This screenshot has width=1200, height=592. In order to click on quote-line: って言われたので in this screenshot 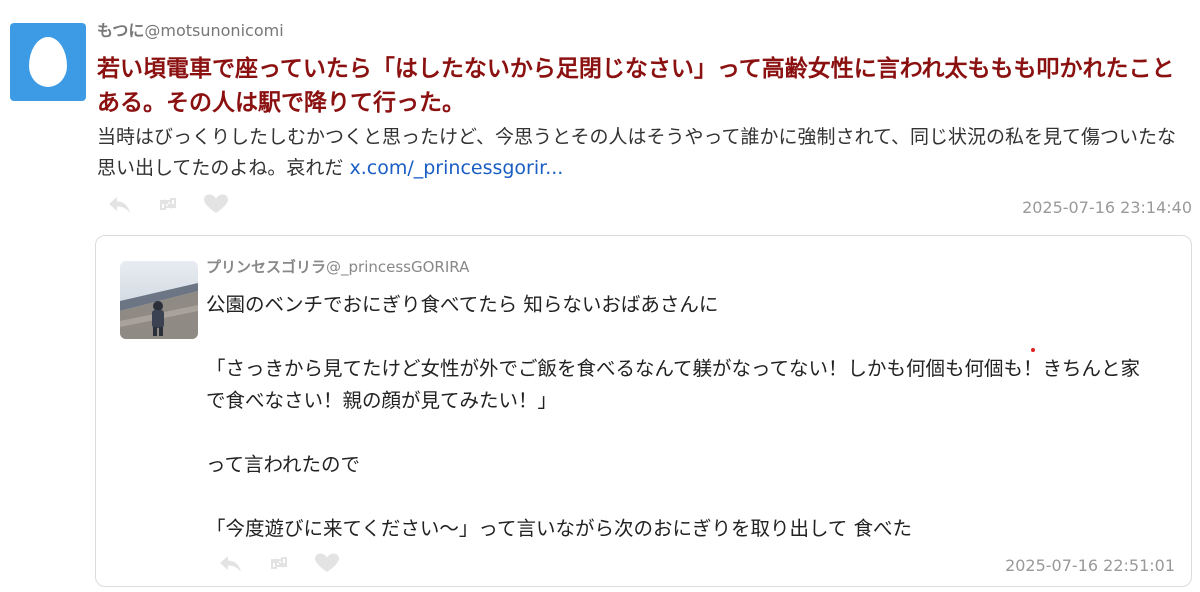, I will do `click(283, 464)`.